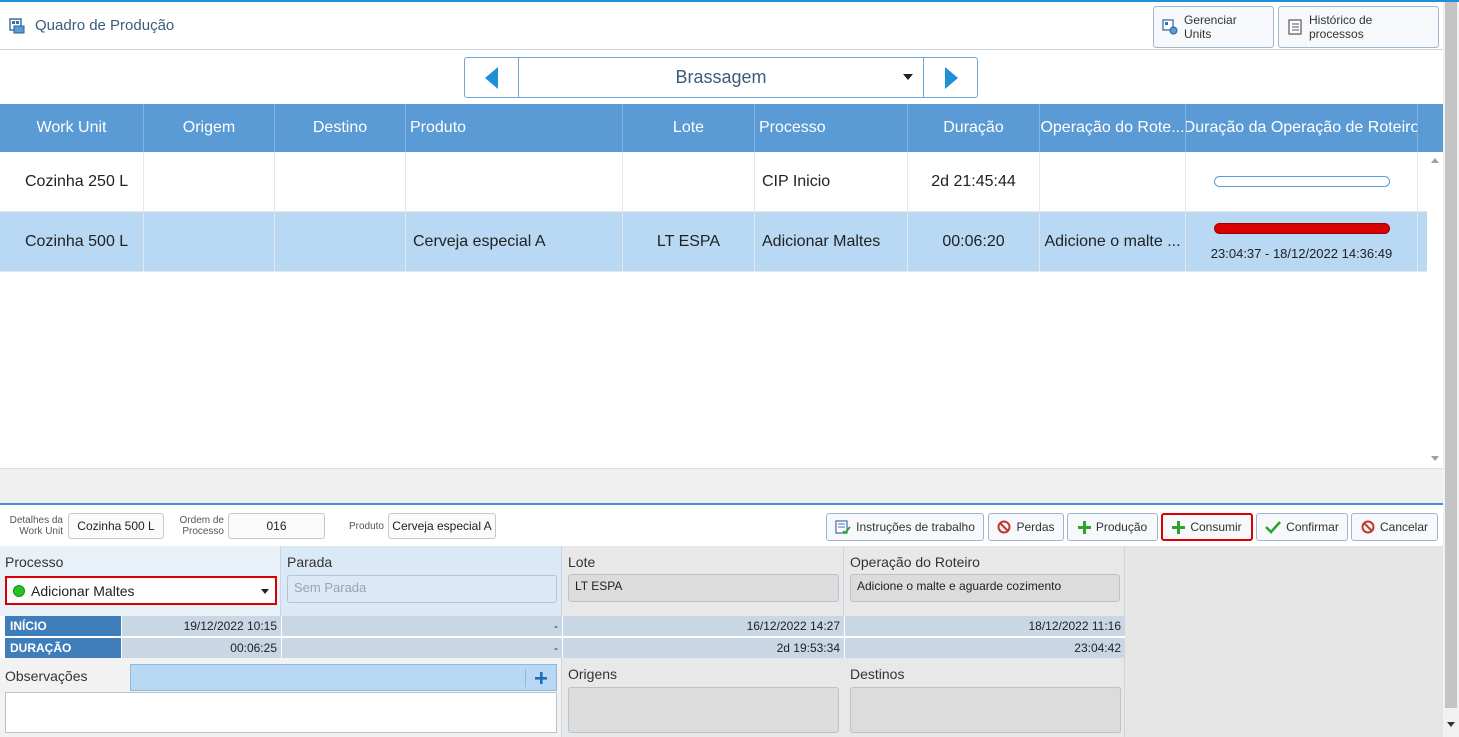 Image resolution: width=1459 pixels, height=737 pixels. Describe the element at coordinates (1035, 527) in the screenshot. I see `losses-label: Perdas` at that location.